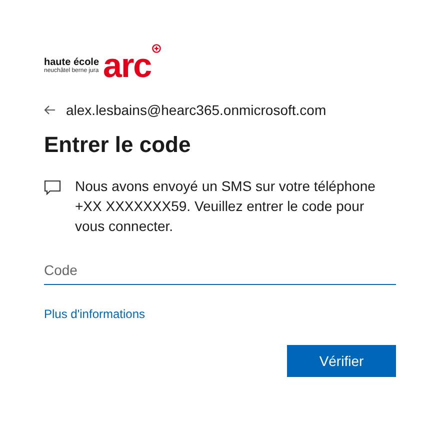 The width and height of the screenshot is (440, 421). I want to click on page-title: Entrer le code, so click(118, 145).